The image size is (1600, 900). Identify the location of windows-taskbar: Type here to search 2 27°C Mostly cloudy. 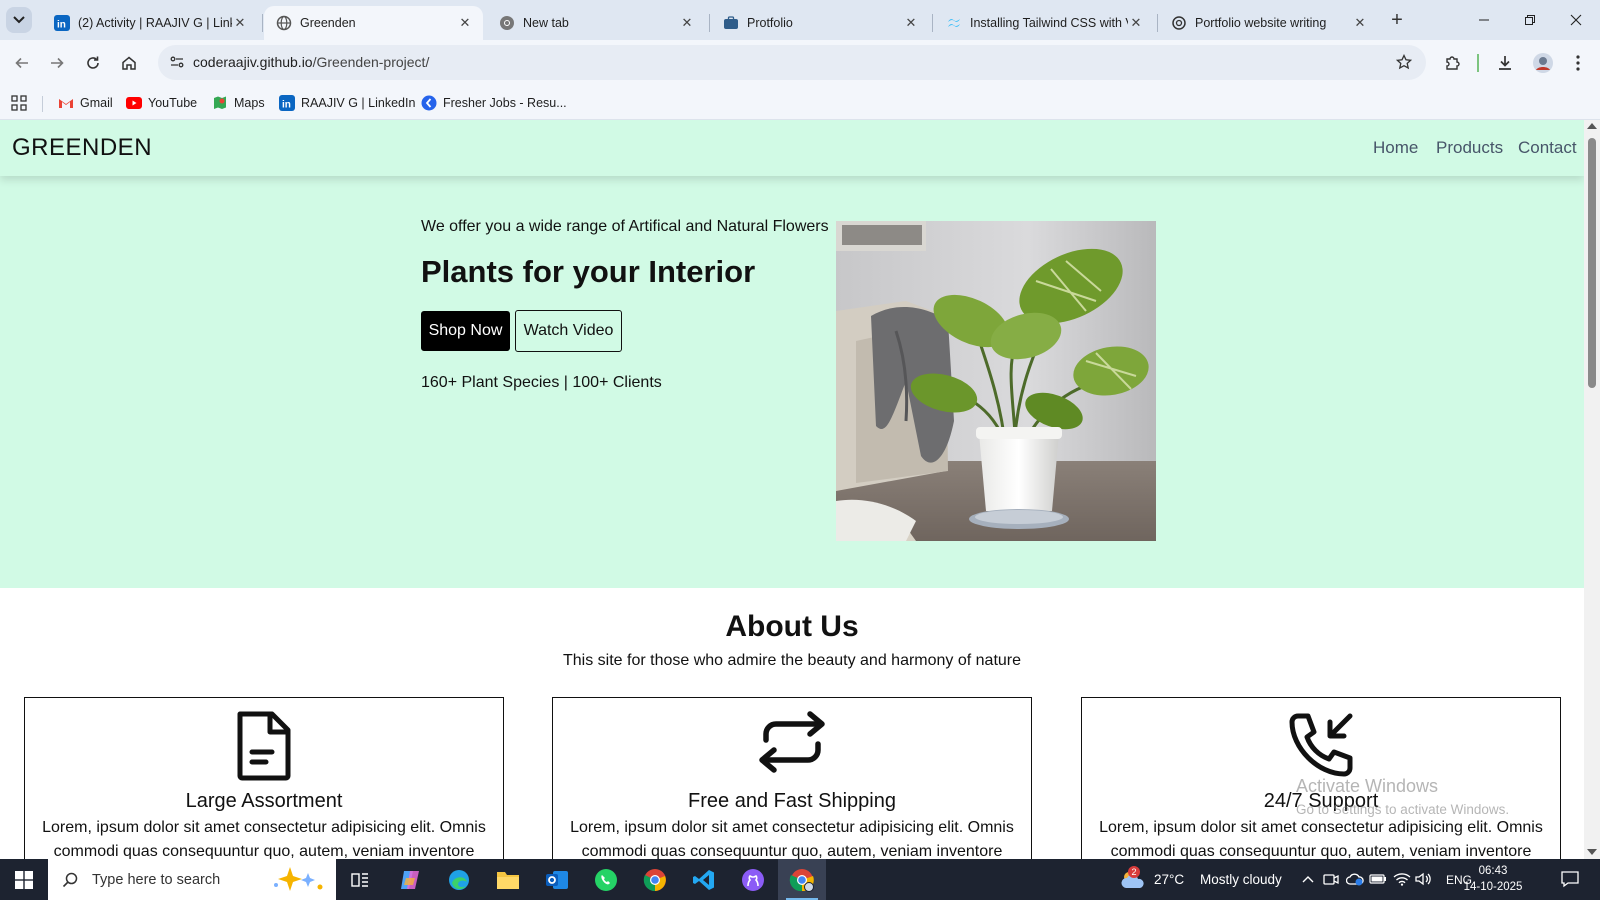
(800, 879).